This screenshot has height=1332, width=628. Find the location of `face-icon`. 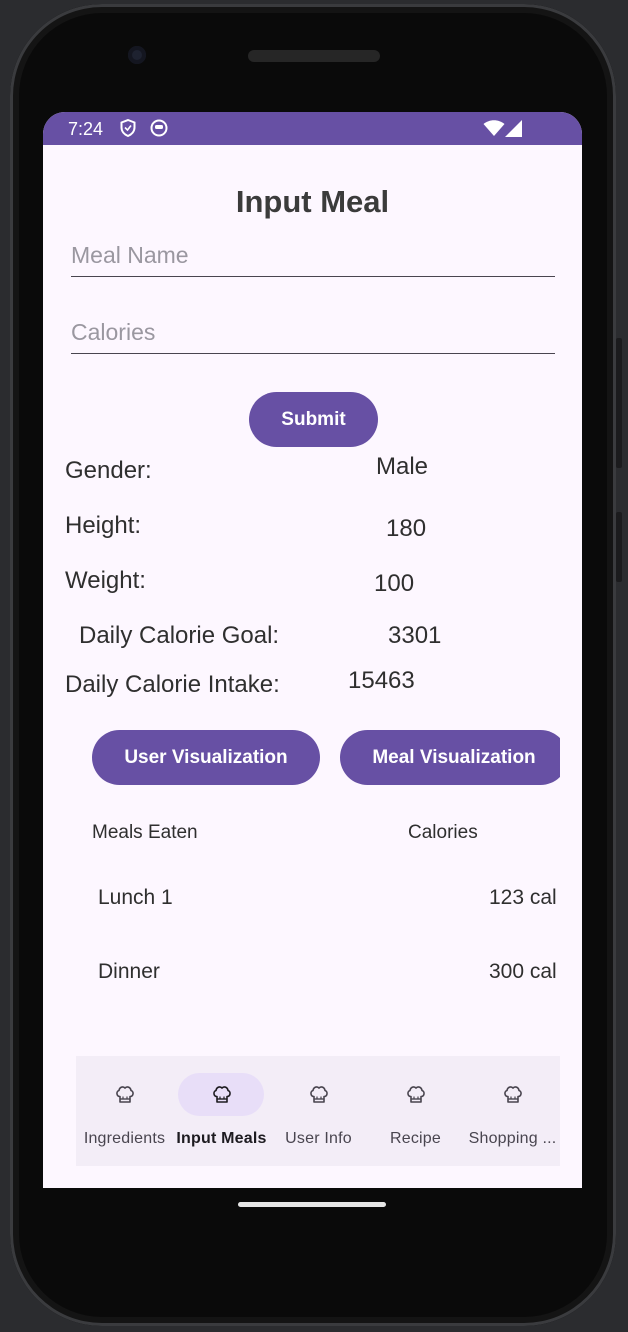

face-icon is located at coordinates (159, 130).